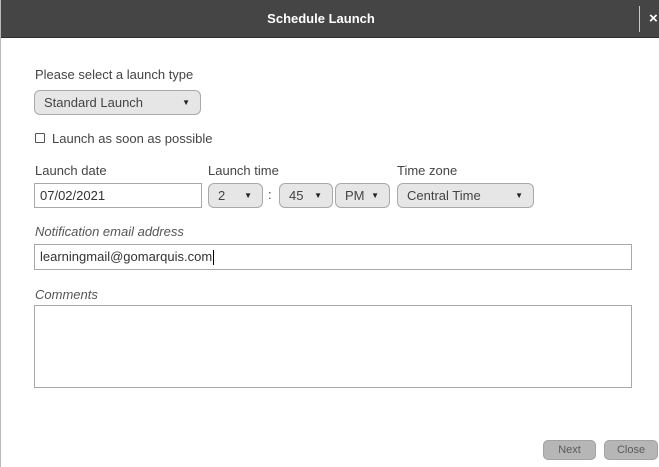 The height and width of the screenshot is (467, 659). Describe the element at coordinates (40, 138) in the screenshot. I see `launch-asap-checkbox` at that location.